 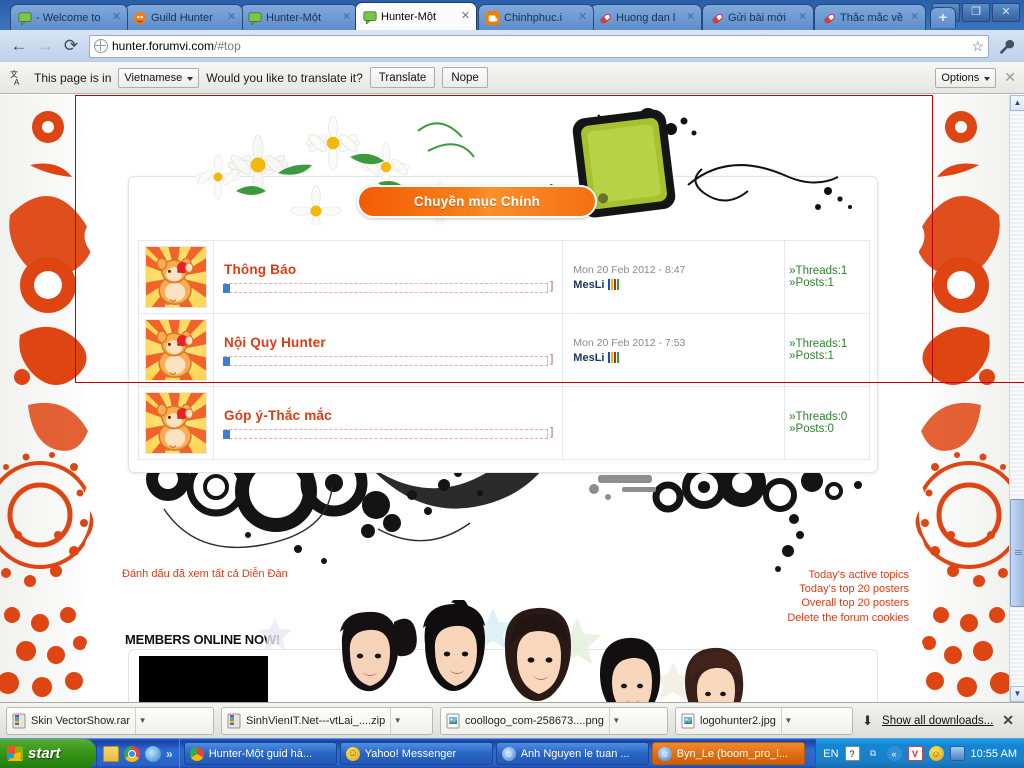 I want to click on tray-toolbar-icon: ⧉, so click(x=873, y=753).